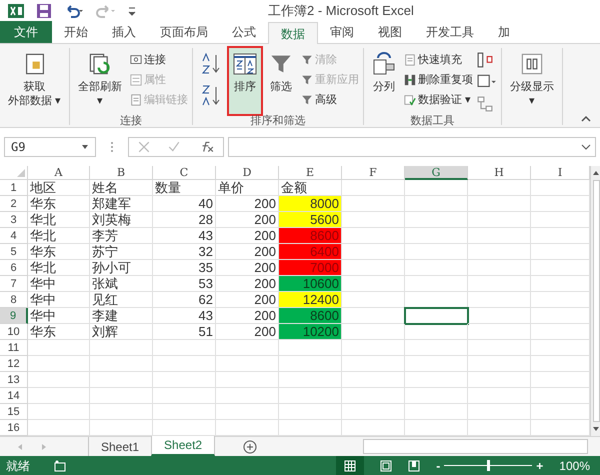 The width and height of the screenshot is (600, 475). I want to click on expand-icon, so click(586, 147).